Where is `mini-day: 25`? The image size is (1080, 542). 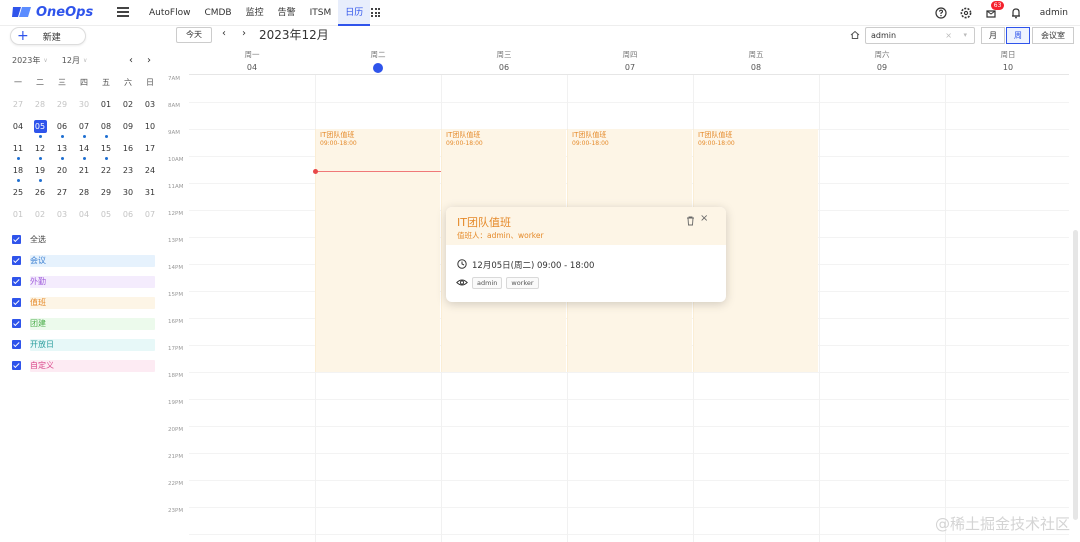
mini-day: 25 is located at coordinates (18, 197).